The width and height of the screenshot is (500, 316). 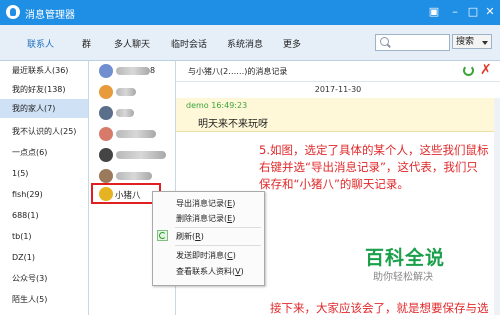 What do you see at coordinates (186, 236) in the screenshot?
I see `menu-label: 刷新(` at bounding box center [186, 236].